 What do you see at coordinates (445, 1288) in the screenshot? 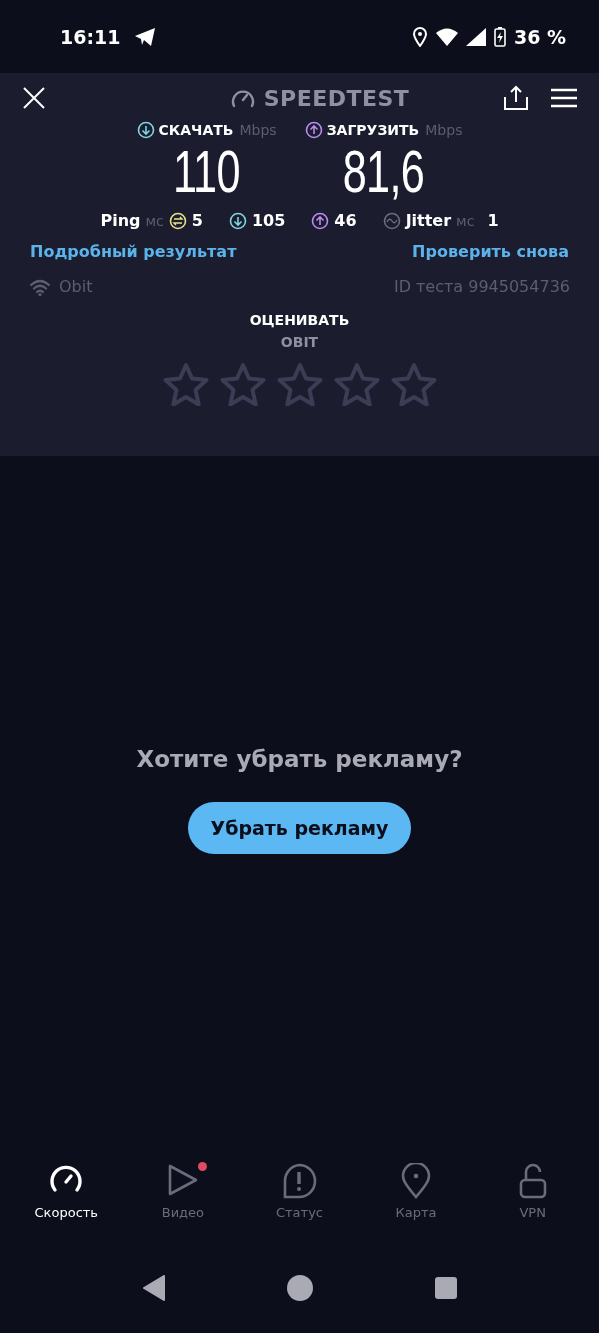
I see `recents-button` at bounding box center [445, 1288].